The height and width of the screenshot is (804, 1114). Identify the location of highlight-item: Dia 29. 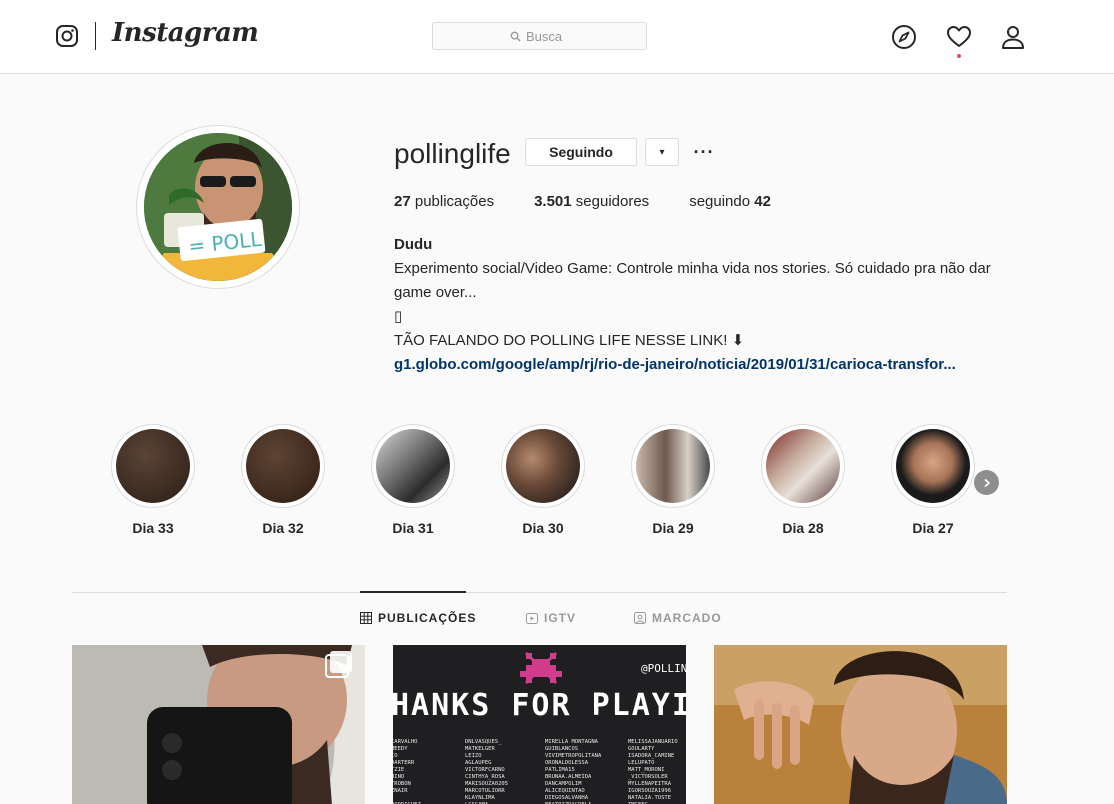
(673, 480).